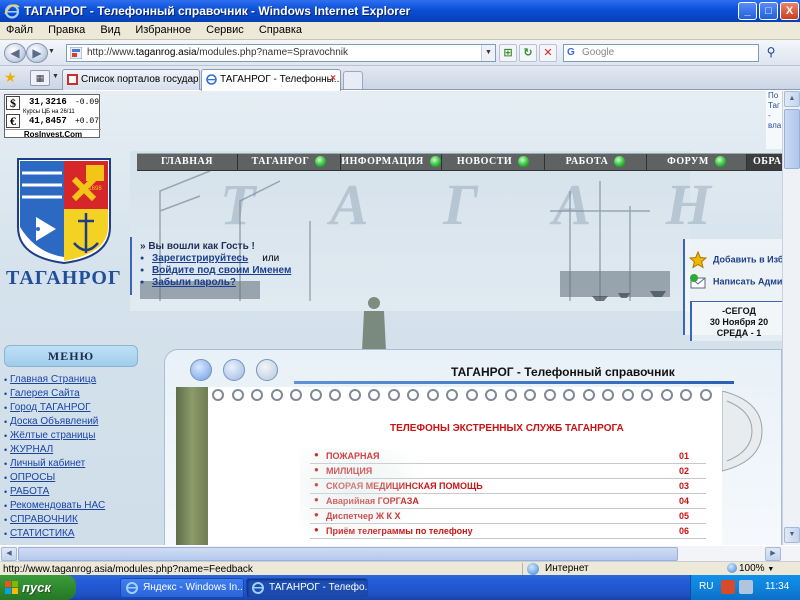 This screenshot has height=600, width=800. What do you see at coordinates (333, 78) in the screenshot?
I see `tab-close-icon: ×` at bounding box center [333, 78].